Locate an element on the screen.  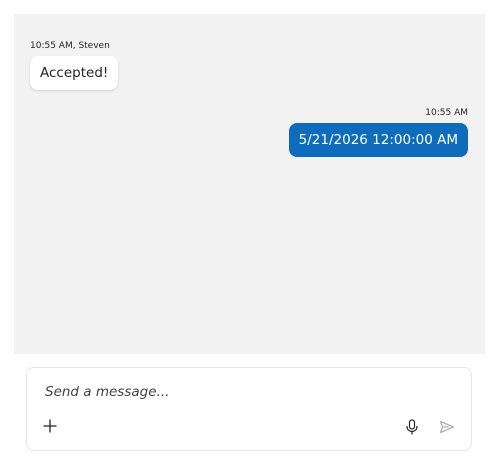
received-message-bubble: Accepted! is located at coordinates (74, 73).